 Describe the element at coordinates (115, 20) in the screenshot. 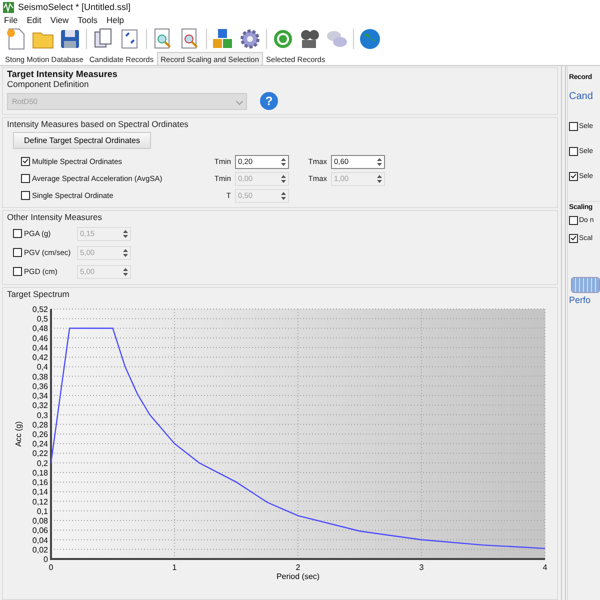

I see `menu-item: Help` at that location.